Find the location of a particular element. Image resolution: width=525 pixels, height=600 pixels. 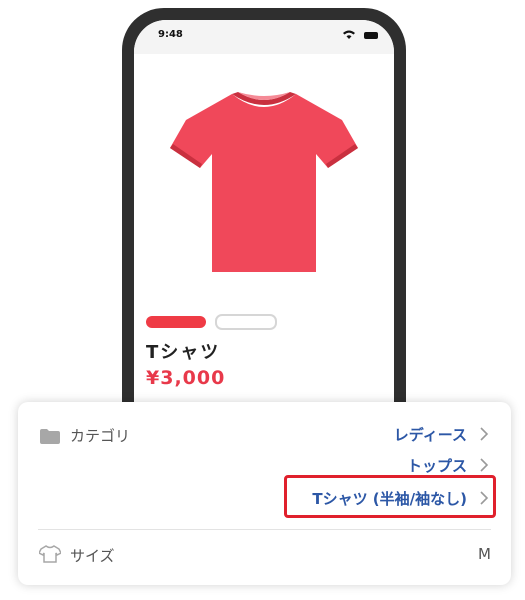

wifi-icon is located at coordinates (349, 34).